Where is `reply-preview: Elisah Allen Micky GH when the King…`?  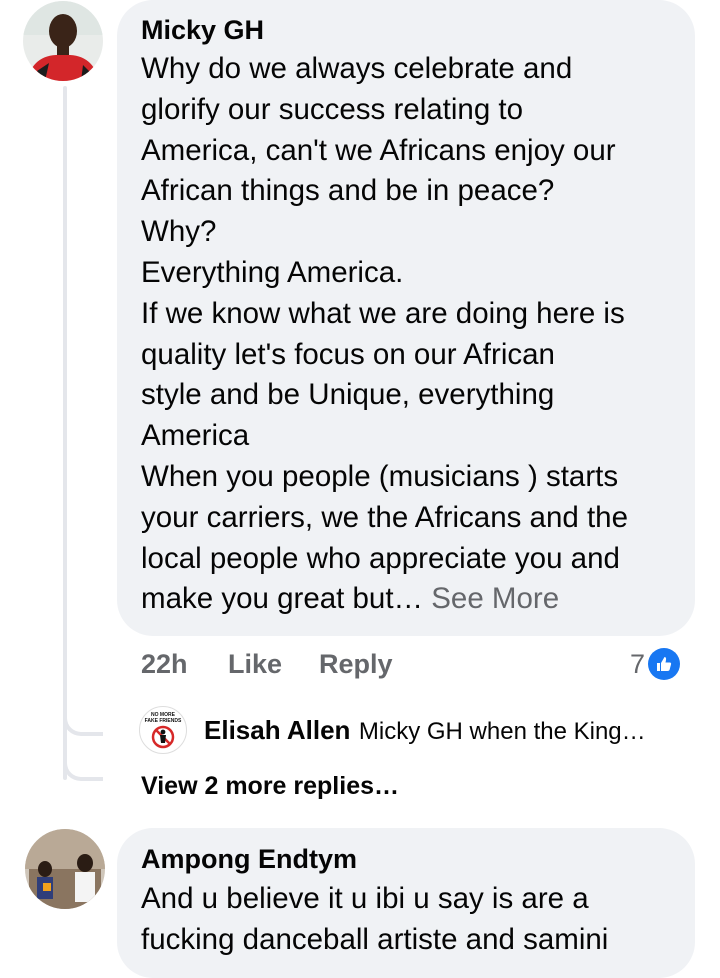
reply-preview: Elisah Allen Micky GH when the King… is located at coordinates (425, 730).